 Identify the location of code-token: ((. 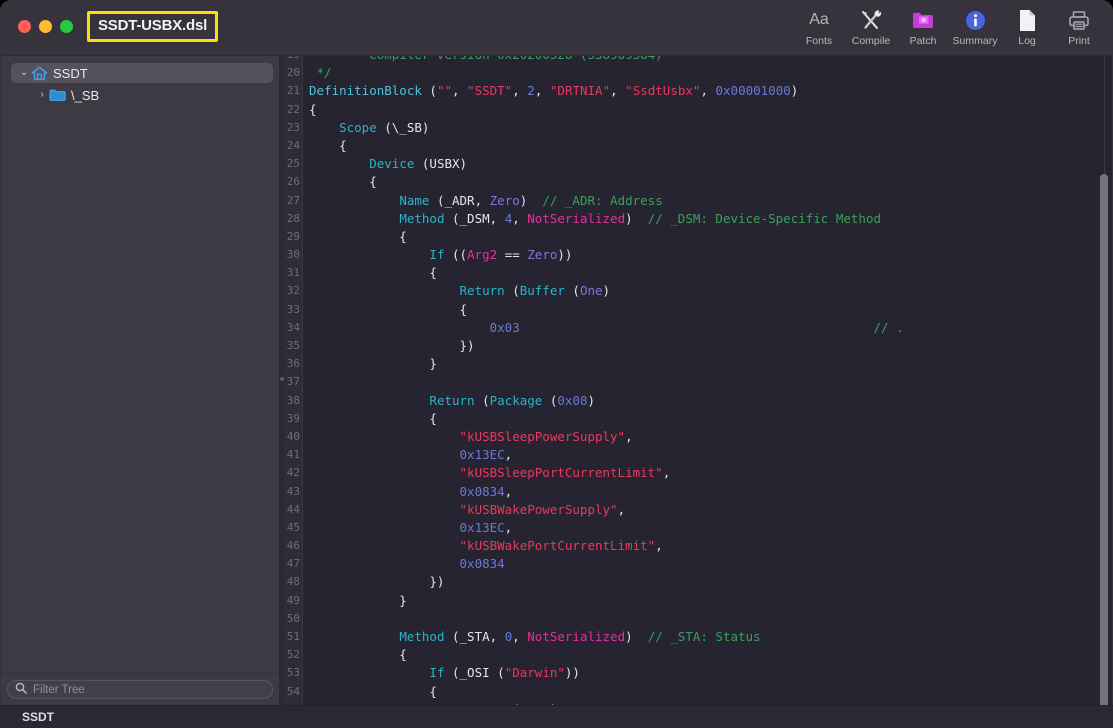
(460, 255).